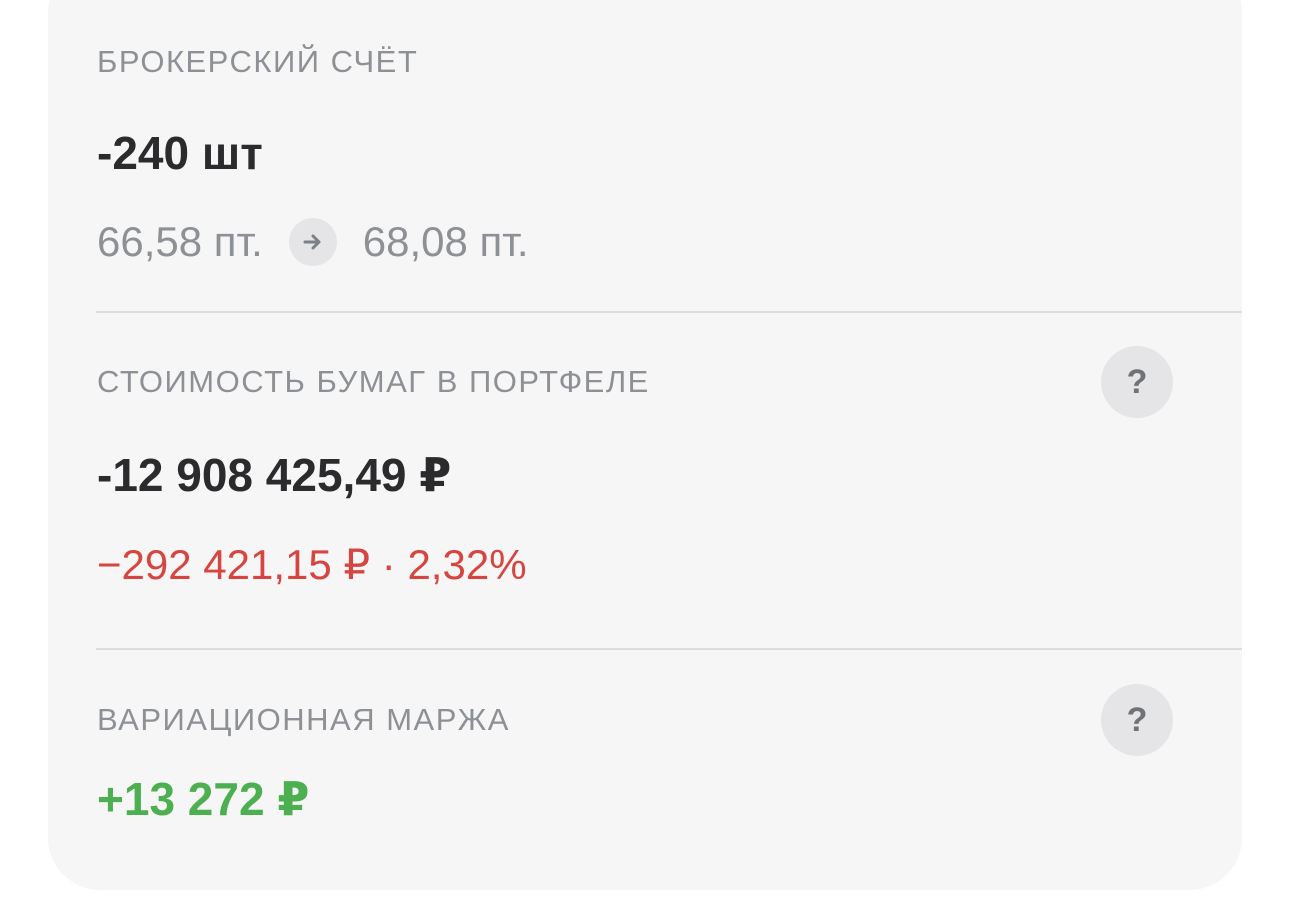 The height and width of the screenshot is (909, 1290). I want to click on arrow-right-icon, so click(312, 242).